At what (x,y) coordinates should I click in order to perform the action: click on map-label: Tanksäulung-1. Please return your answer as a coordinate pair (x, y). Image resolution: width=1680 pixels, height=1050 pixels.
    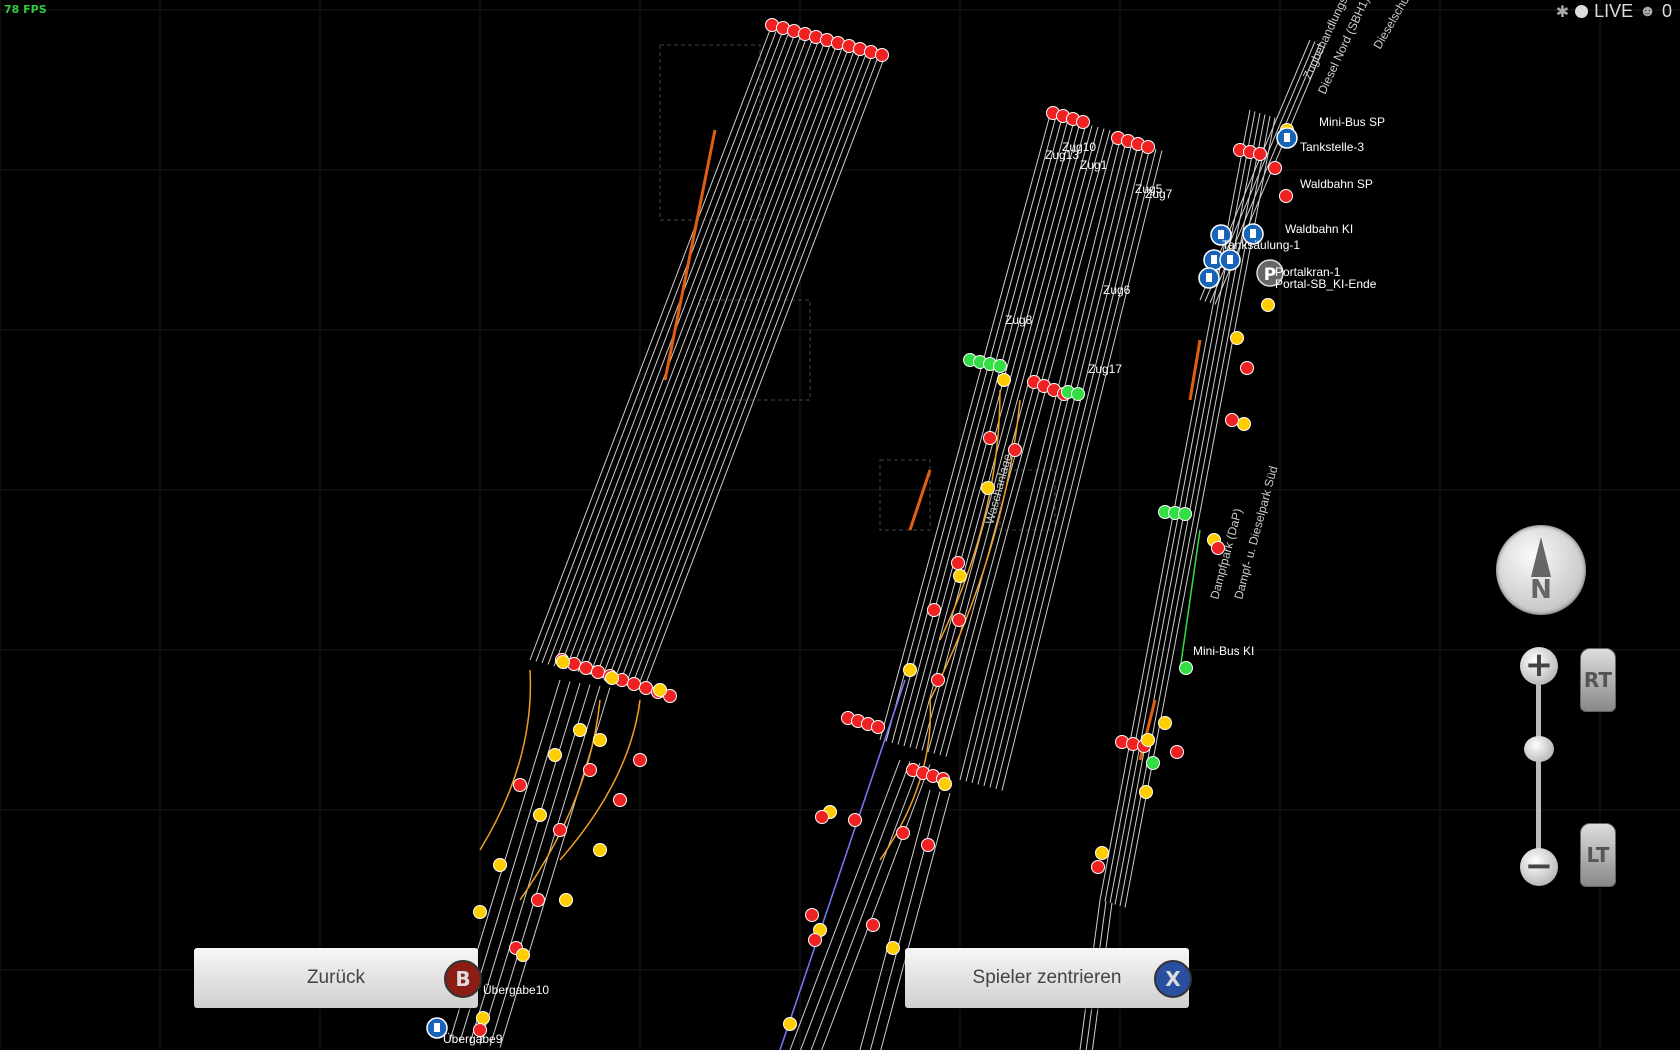
    Looking at the image, I should click on (1261, 245).